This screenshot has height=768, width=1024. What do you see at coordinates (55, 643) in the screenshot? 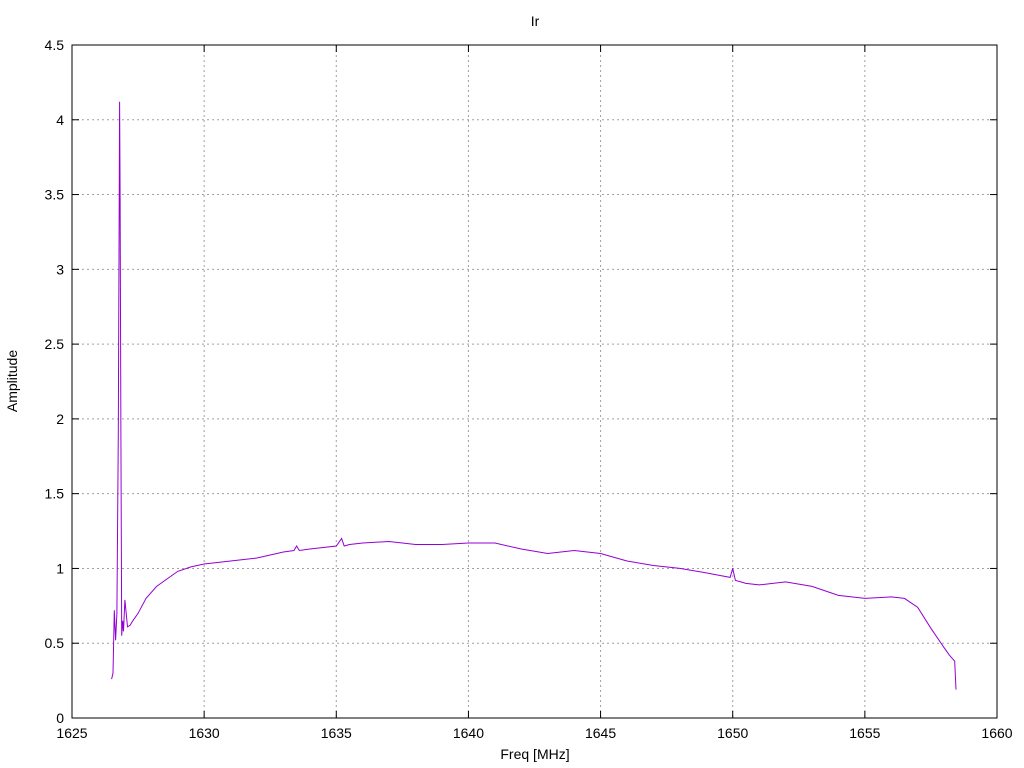
I see `y-tick-label: 0.5` at bounding box center [55, 643].